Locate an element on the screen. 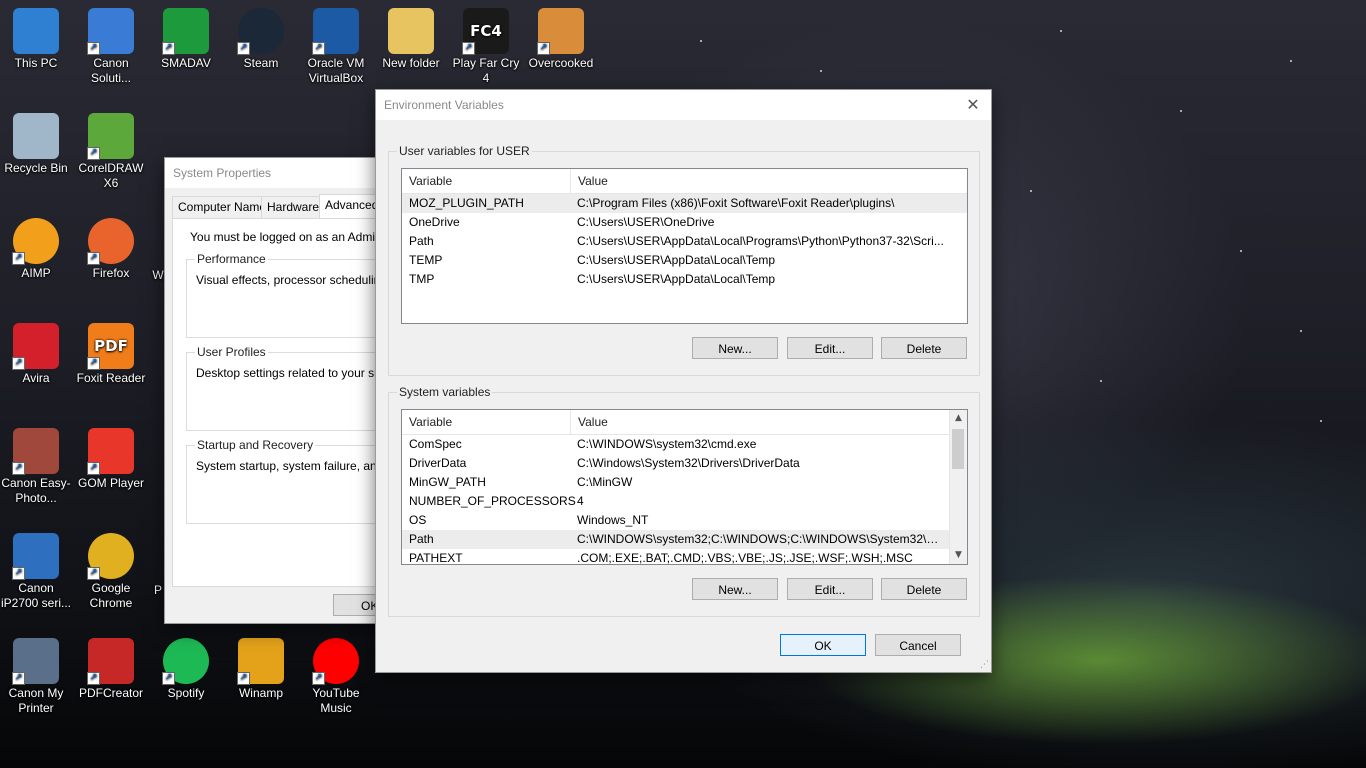  group-label: Performance is located at coordinates (231, 259).